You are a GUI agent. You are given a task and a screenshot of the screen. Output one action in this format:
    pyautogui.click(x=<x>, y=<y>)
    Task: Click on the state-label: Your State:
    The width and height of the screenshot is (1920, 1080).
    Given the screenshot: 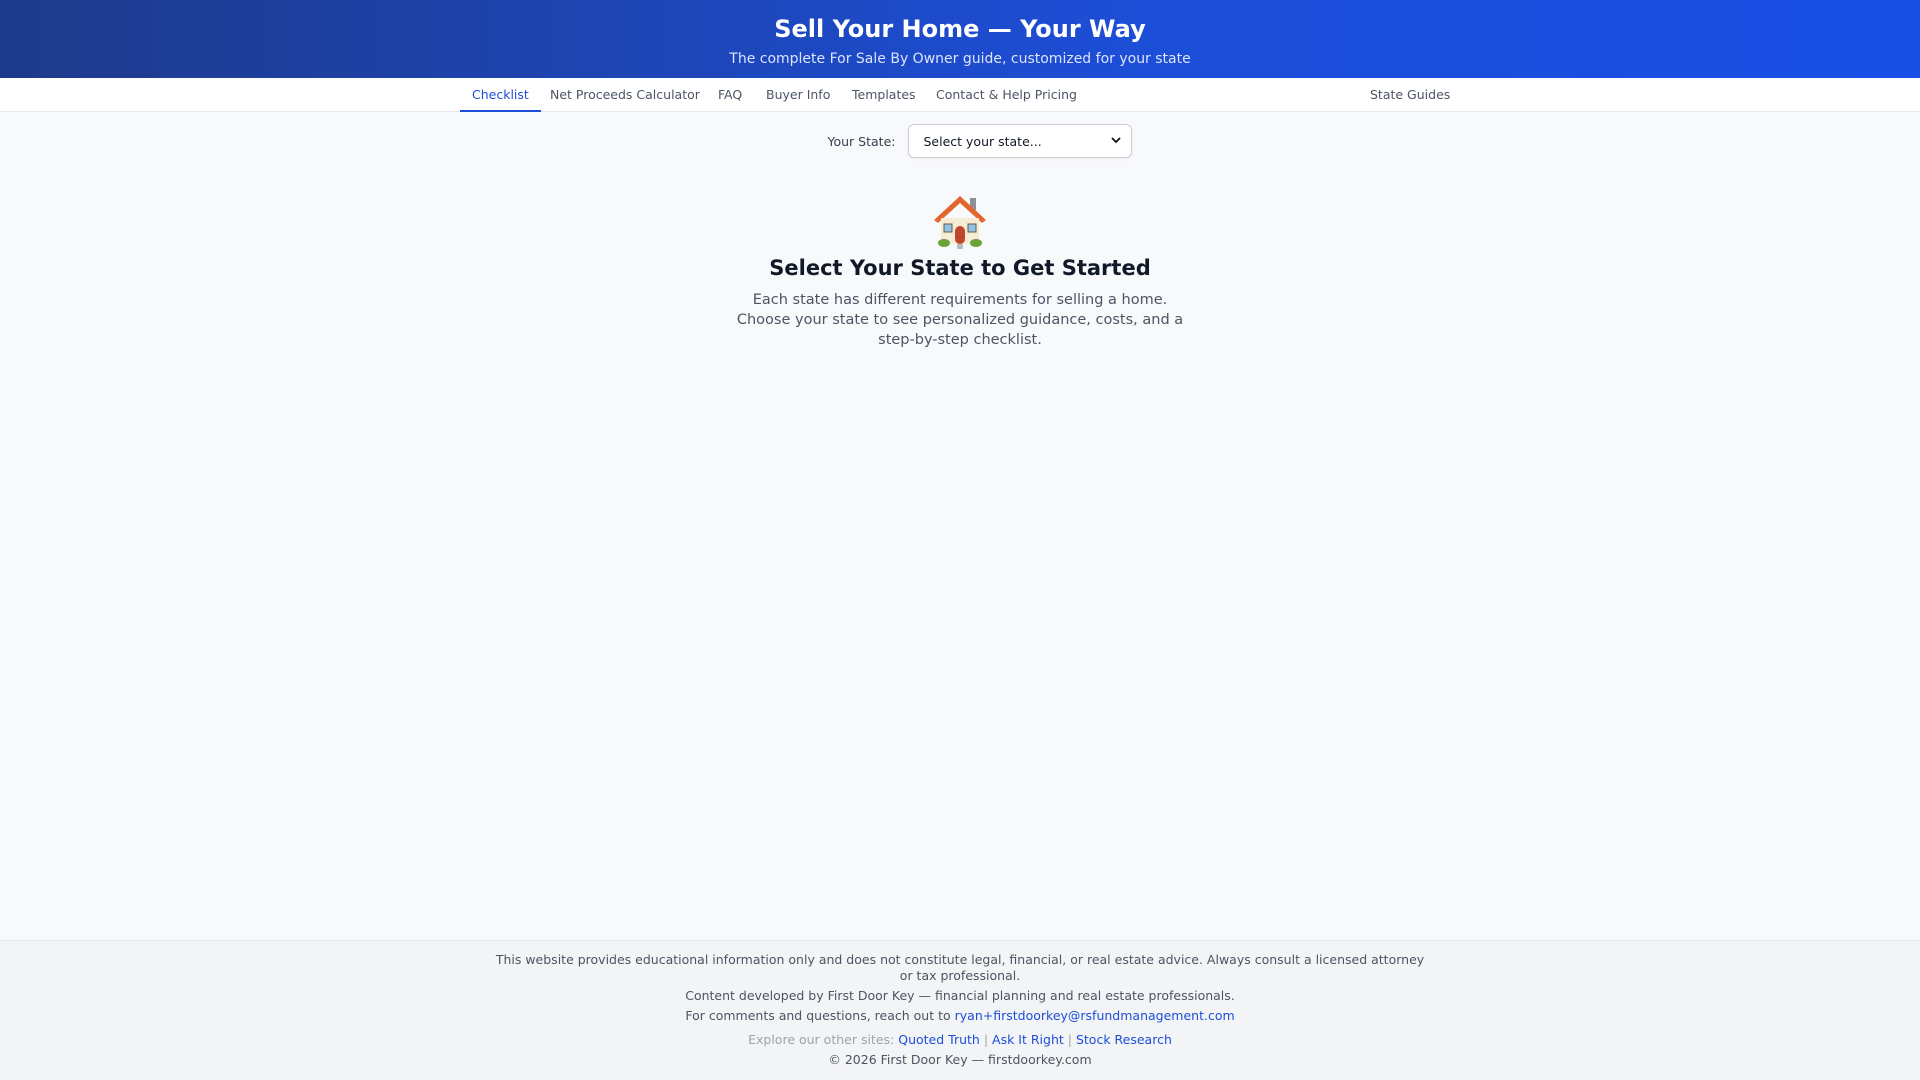 What is the action you would take?
    pyautogui.click(x=861, y=141)
    